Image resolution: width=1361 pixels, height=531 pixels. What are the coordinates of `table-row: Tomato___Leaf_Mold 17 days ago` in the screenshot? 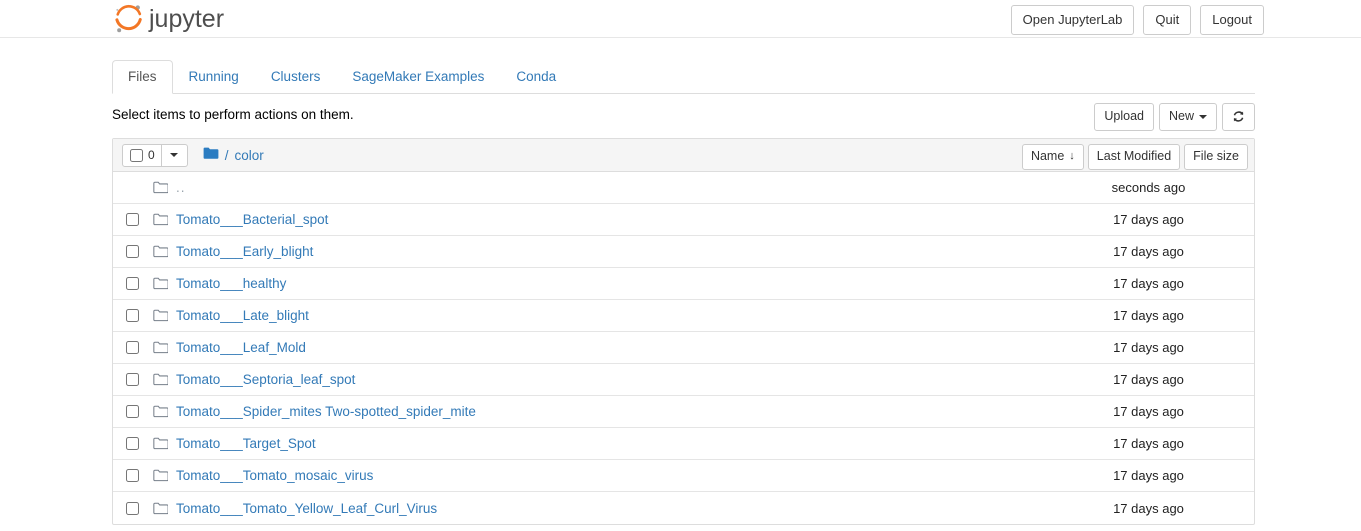 It's located at (683, 348).